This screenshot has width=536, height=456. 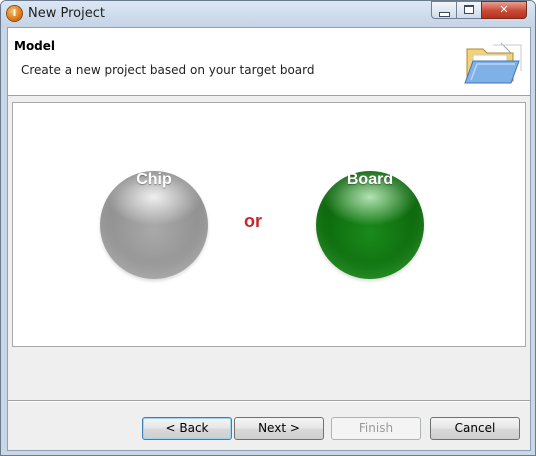 What do you see at coordinates (444, 14) in the screenshot?
I see `minimize-icon` at bounding box center [444, 14].